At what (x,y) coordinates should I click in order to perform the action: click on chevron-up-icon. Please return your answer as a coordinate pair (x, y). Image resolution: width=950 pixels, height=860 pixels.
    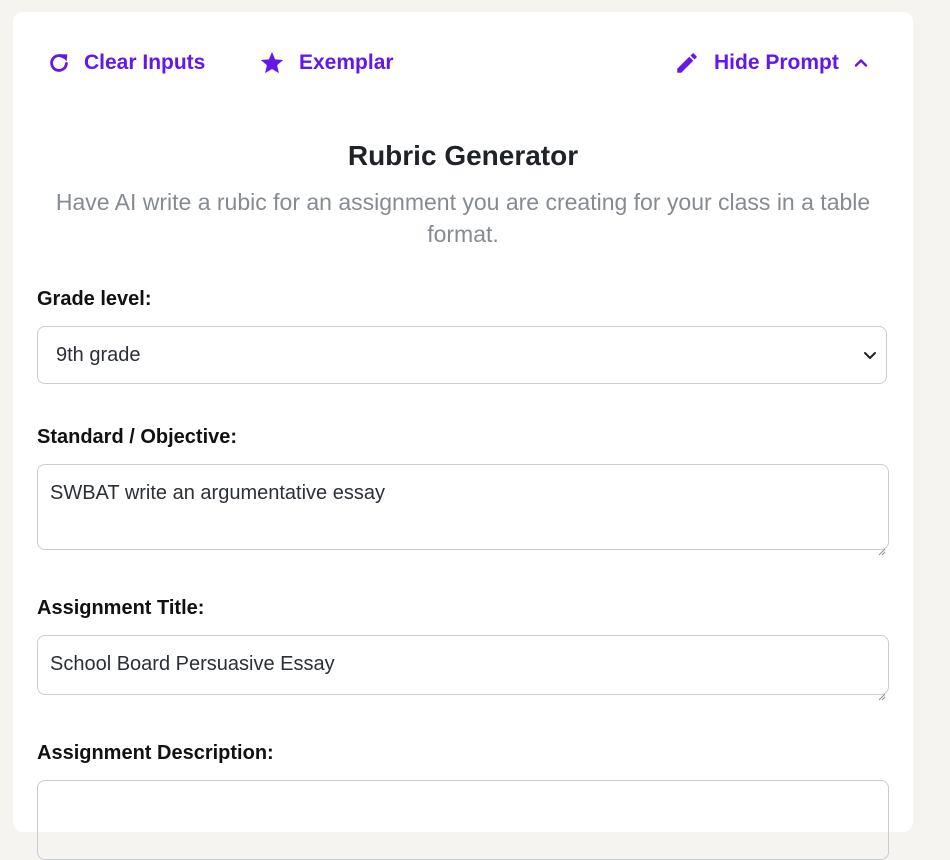
    Looking at the image, I should click on (861, 63).